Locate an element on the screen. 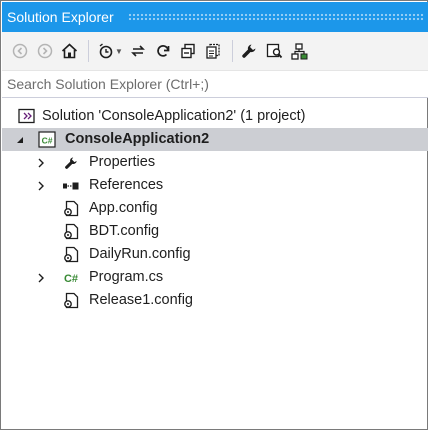 This screenshot has height=430, width=428. project-icon-text: C# is located at coordinates (47, 140).